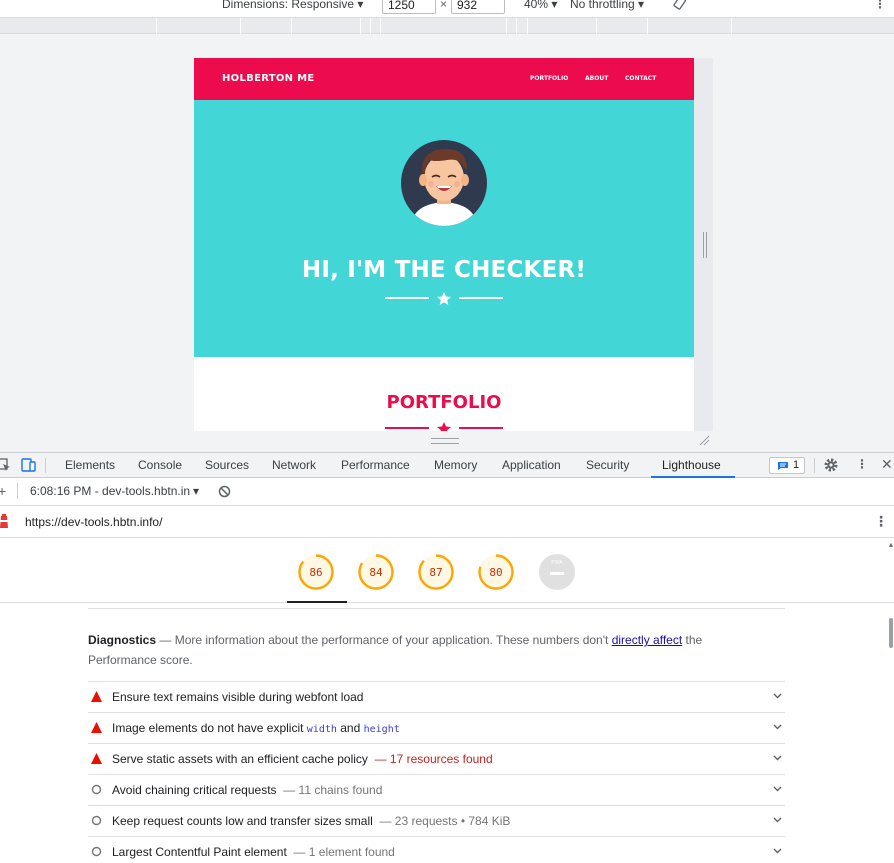 The width and height of the screenshot is (894, 863). Describe the element at coordinates (122, 640) in the screenshot. I see `diagnostics-title: Diagnostics` at that location.